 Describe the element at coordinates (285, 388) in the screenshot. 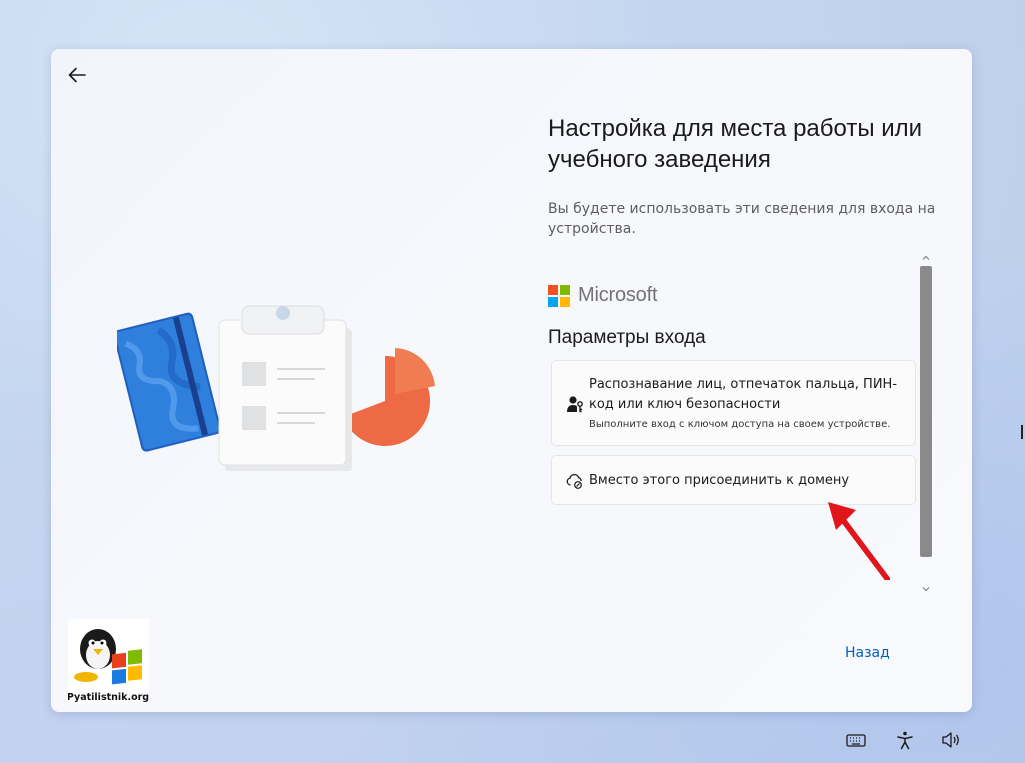

I see `clipboard-image` at that location.